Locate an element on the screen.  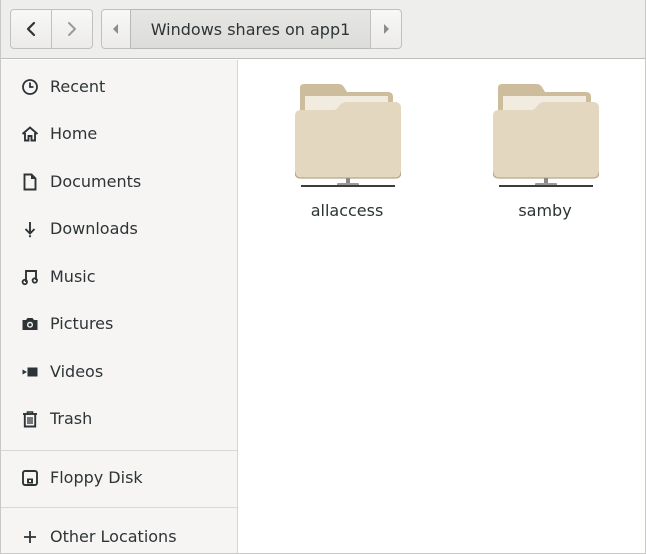
triangle-left-icon is located at coordinates (115, 29).